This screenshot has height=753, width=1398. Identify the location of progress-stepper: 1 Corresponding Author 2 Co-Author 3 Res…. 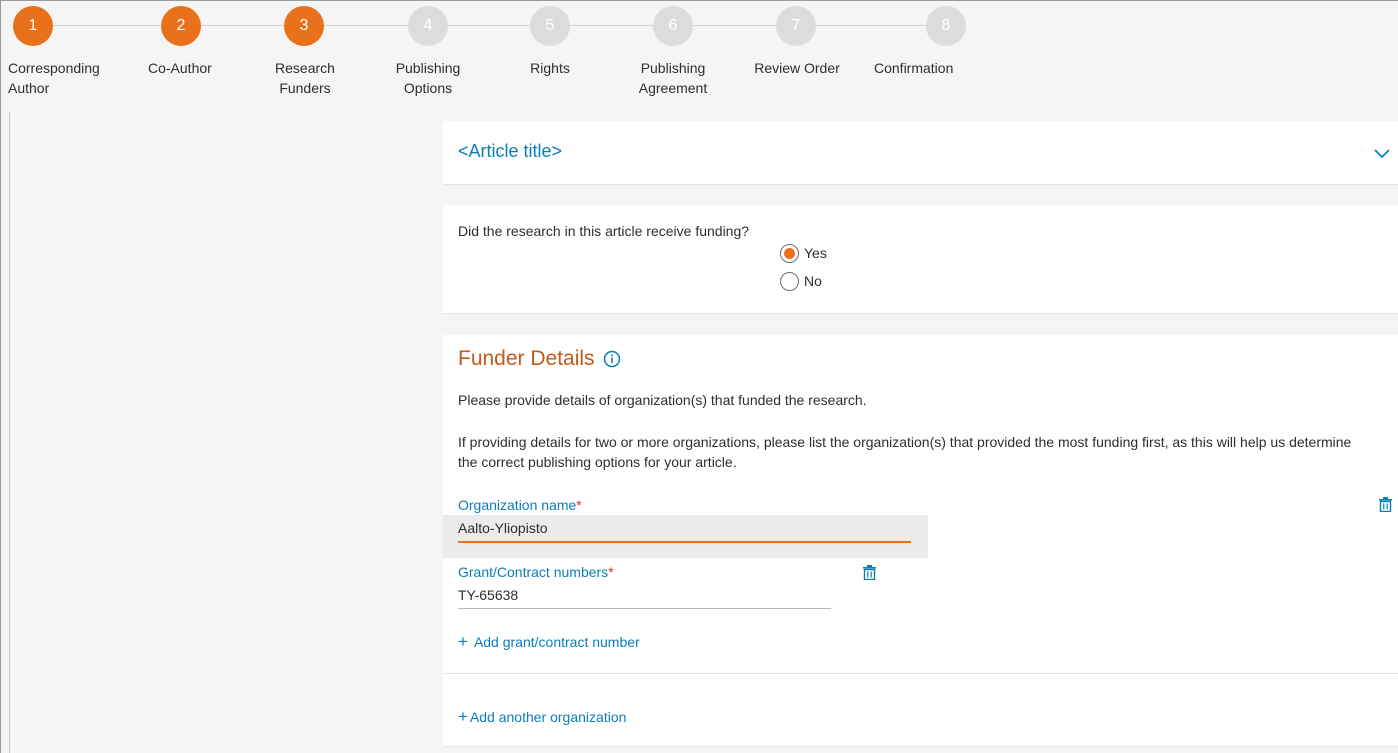
(500, 55).